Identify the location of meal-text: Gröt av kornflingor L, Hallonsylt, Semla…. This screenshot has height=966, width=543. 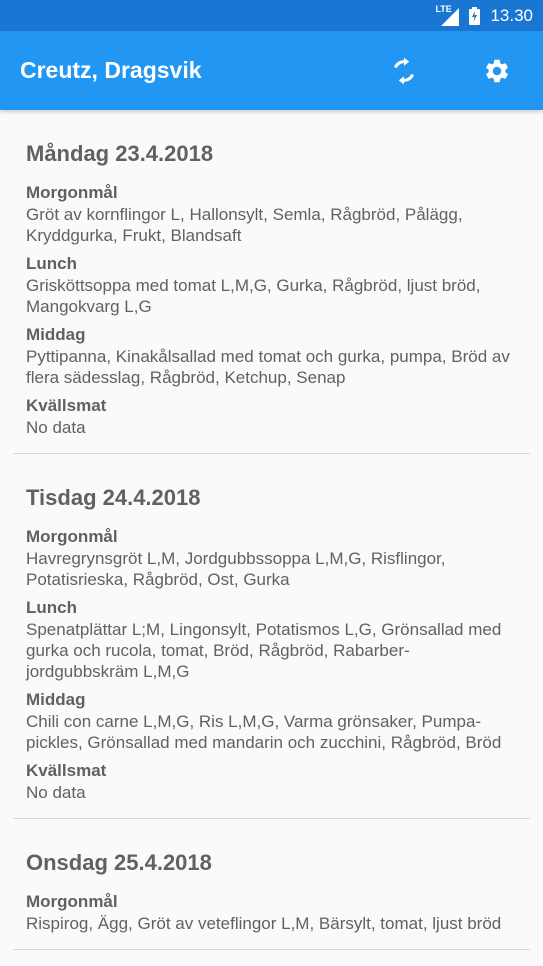
(244, 225).